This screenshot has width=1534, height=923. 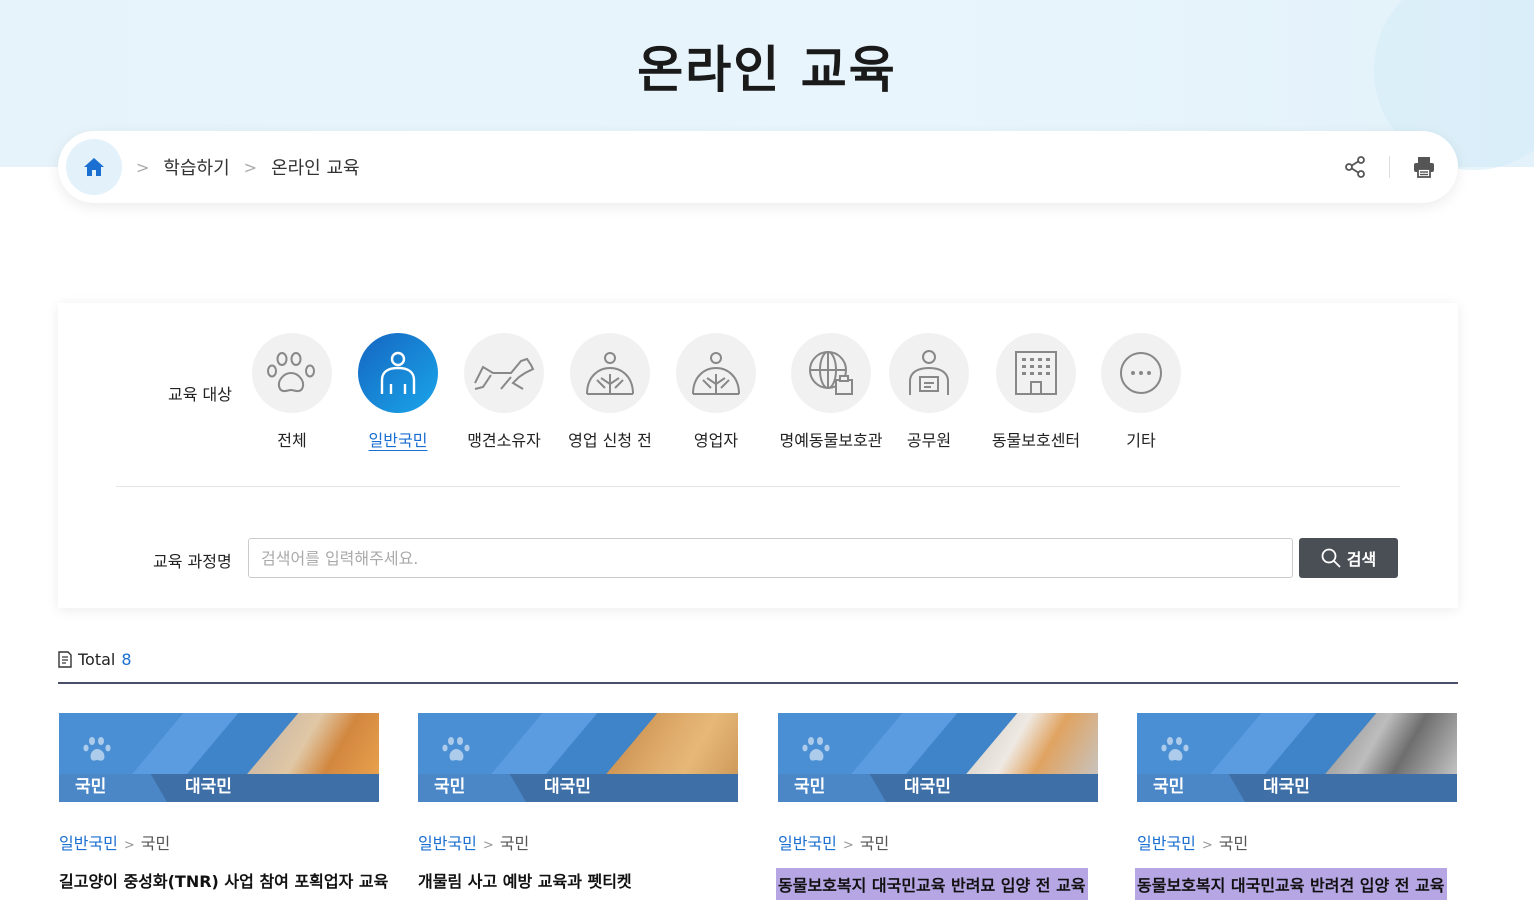 What do you see at coordinates (504, 440) in the screenshot?
I see `category-label: 맹견소유자` at bounding box center [504, 440].